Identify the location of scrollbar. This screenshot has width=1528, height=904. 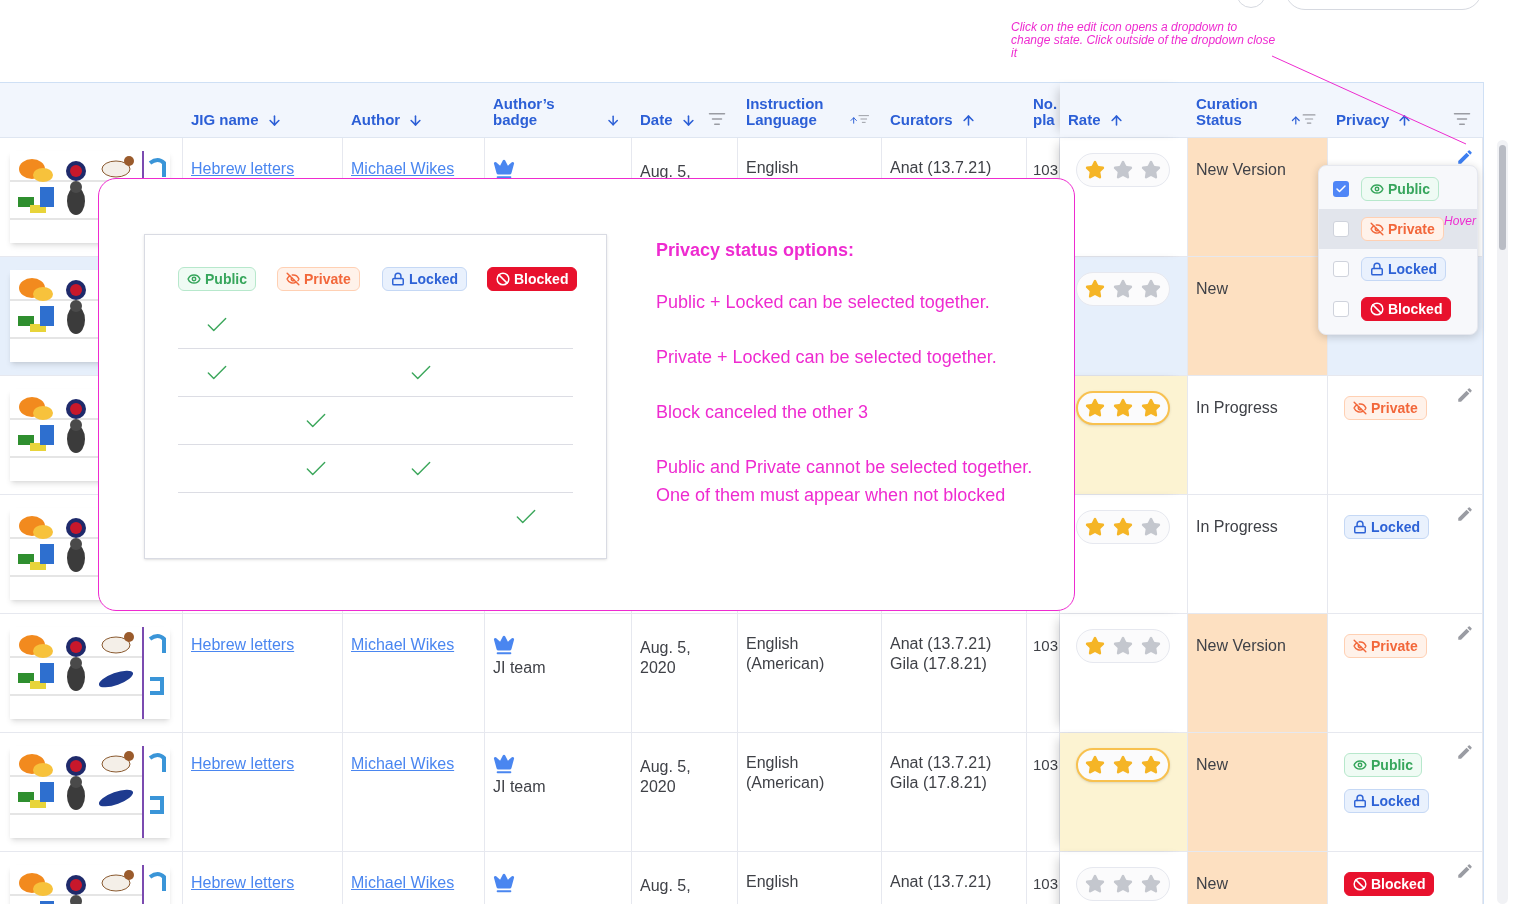
(1502, 522).